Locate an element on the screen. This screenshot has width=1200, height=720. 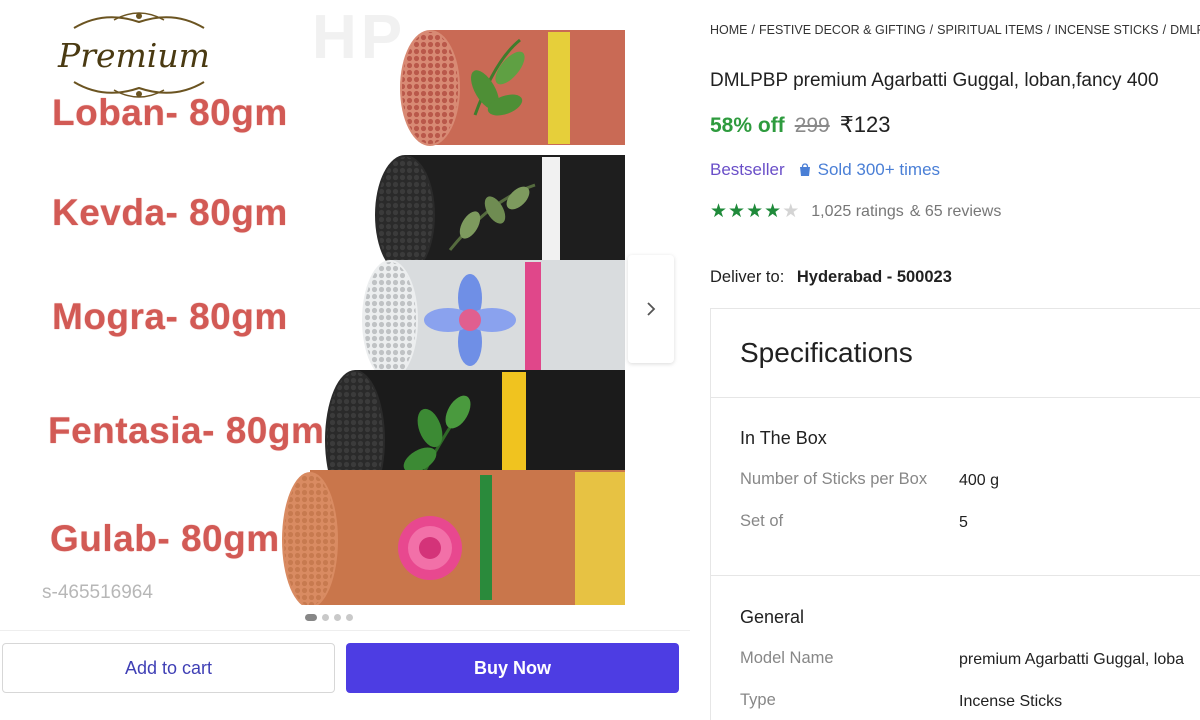
purchase-actions: Add to cart Buy Now is located at coordinates (345, 675).